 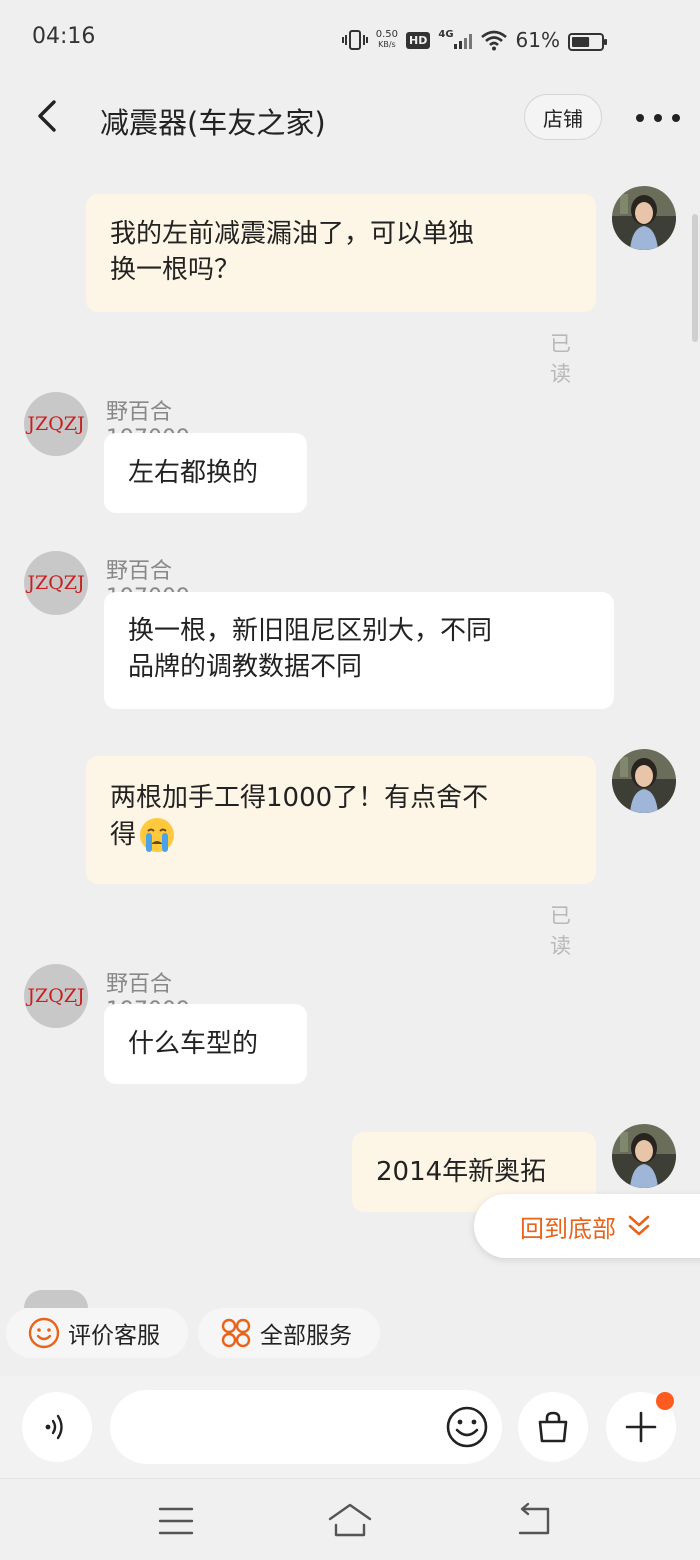 I want to click on menu-nav-button, so click(x=176, y=1521).